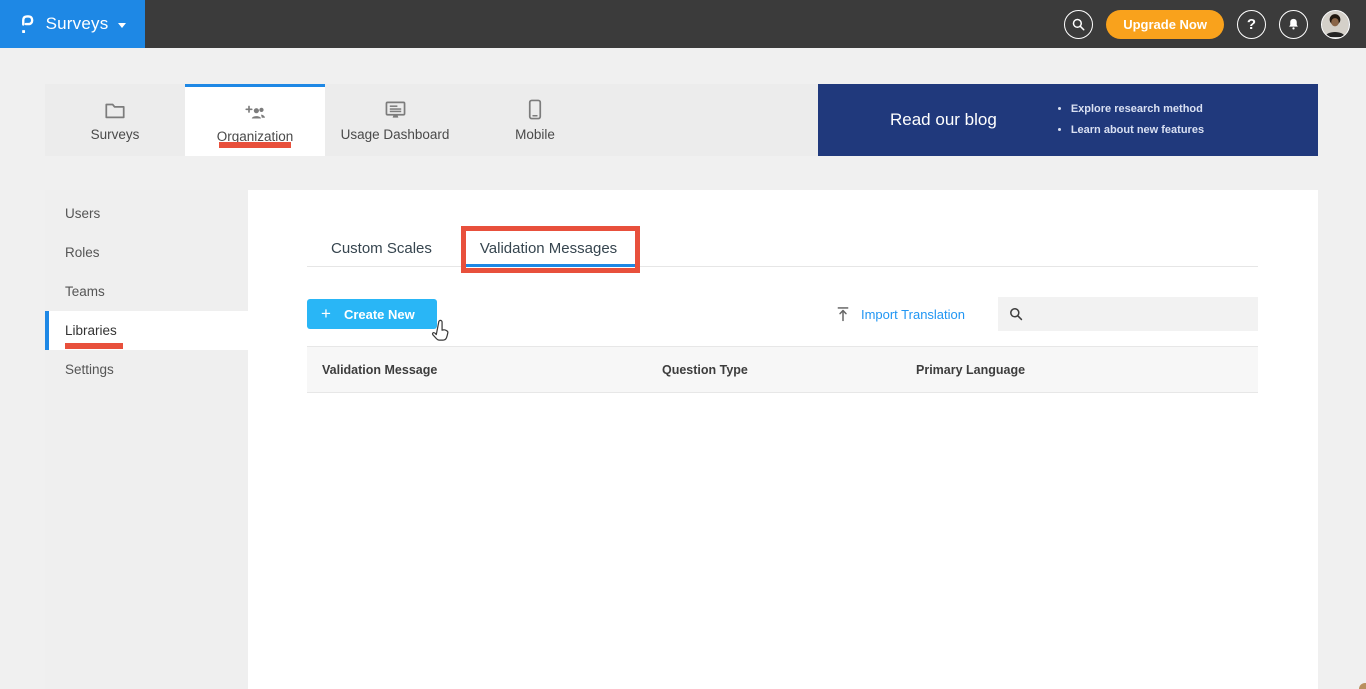 This screenshot has height=689, width=1366. What do you see at coordinates (379, 314) in the screenshot?
I see `create-new-label: Create New` at bounding box center [379, 314].